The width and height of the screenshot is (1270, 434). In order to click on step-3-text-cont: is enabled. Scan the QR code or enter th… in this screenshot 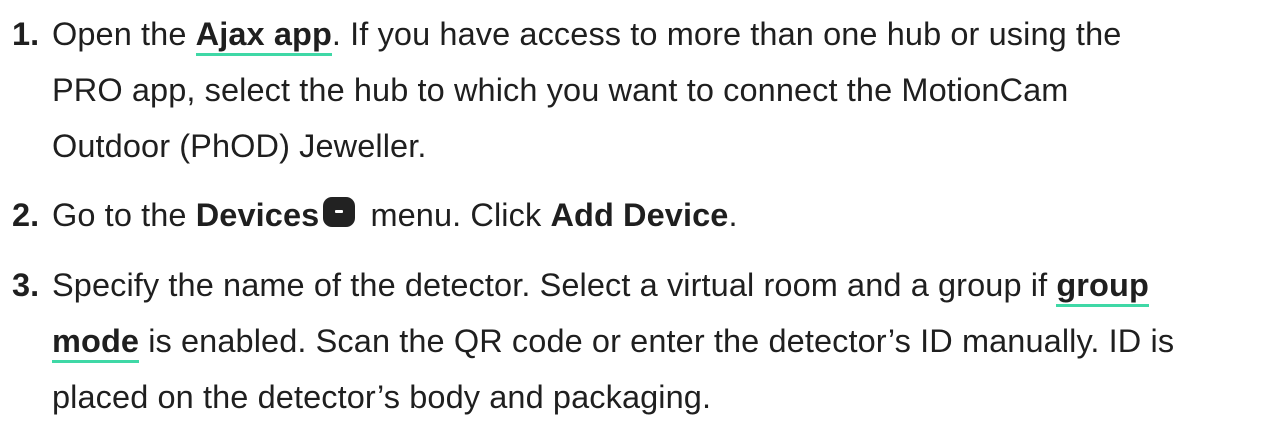, I will do `click(657, 341)`.